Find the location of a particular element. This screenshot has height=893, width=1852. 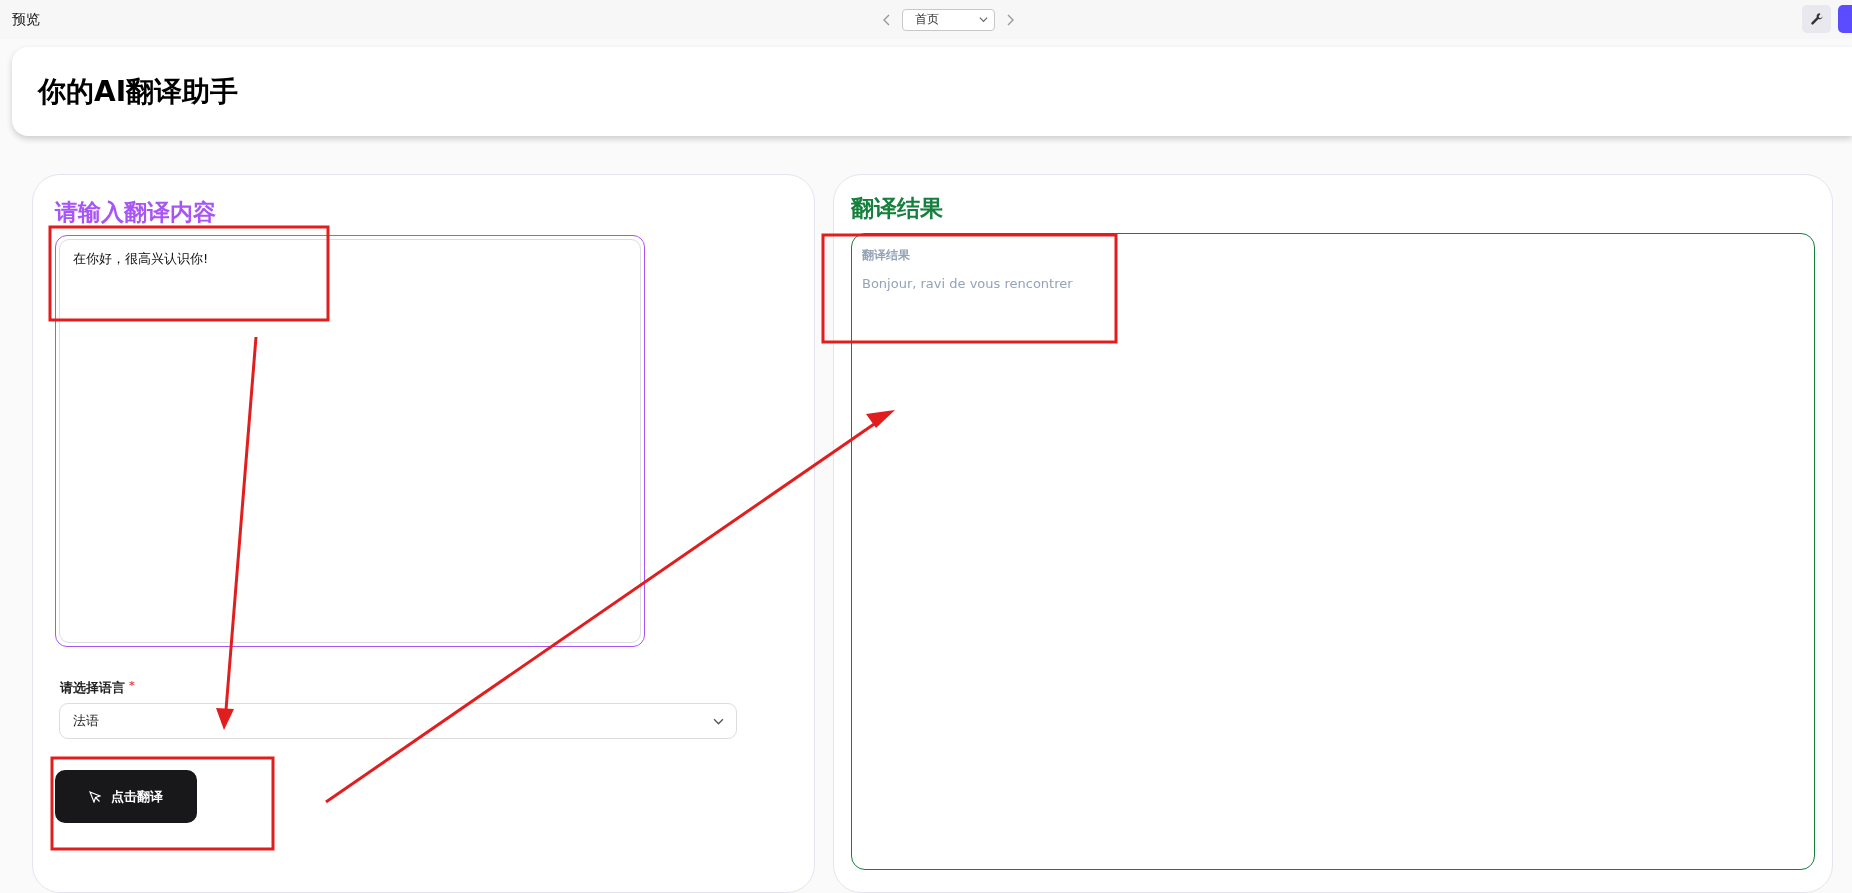

result-section-title: 翻译结果 is located at coordinates (897, 208).